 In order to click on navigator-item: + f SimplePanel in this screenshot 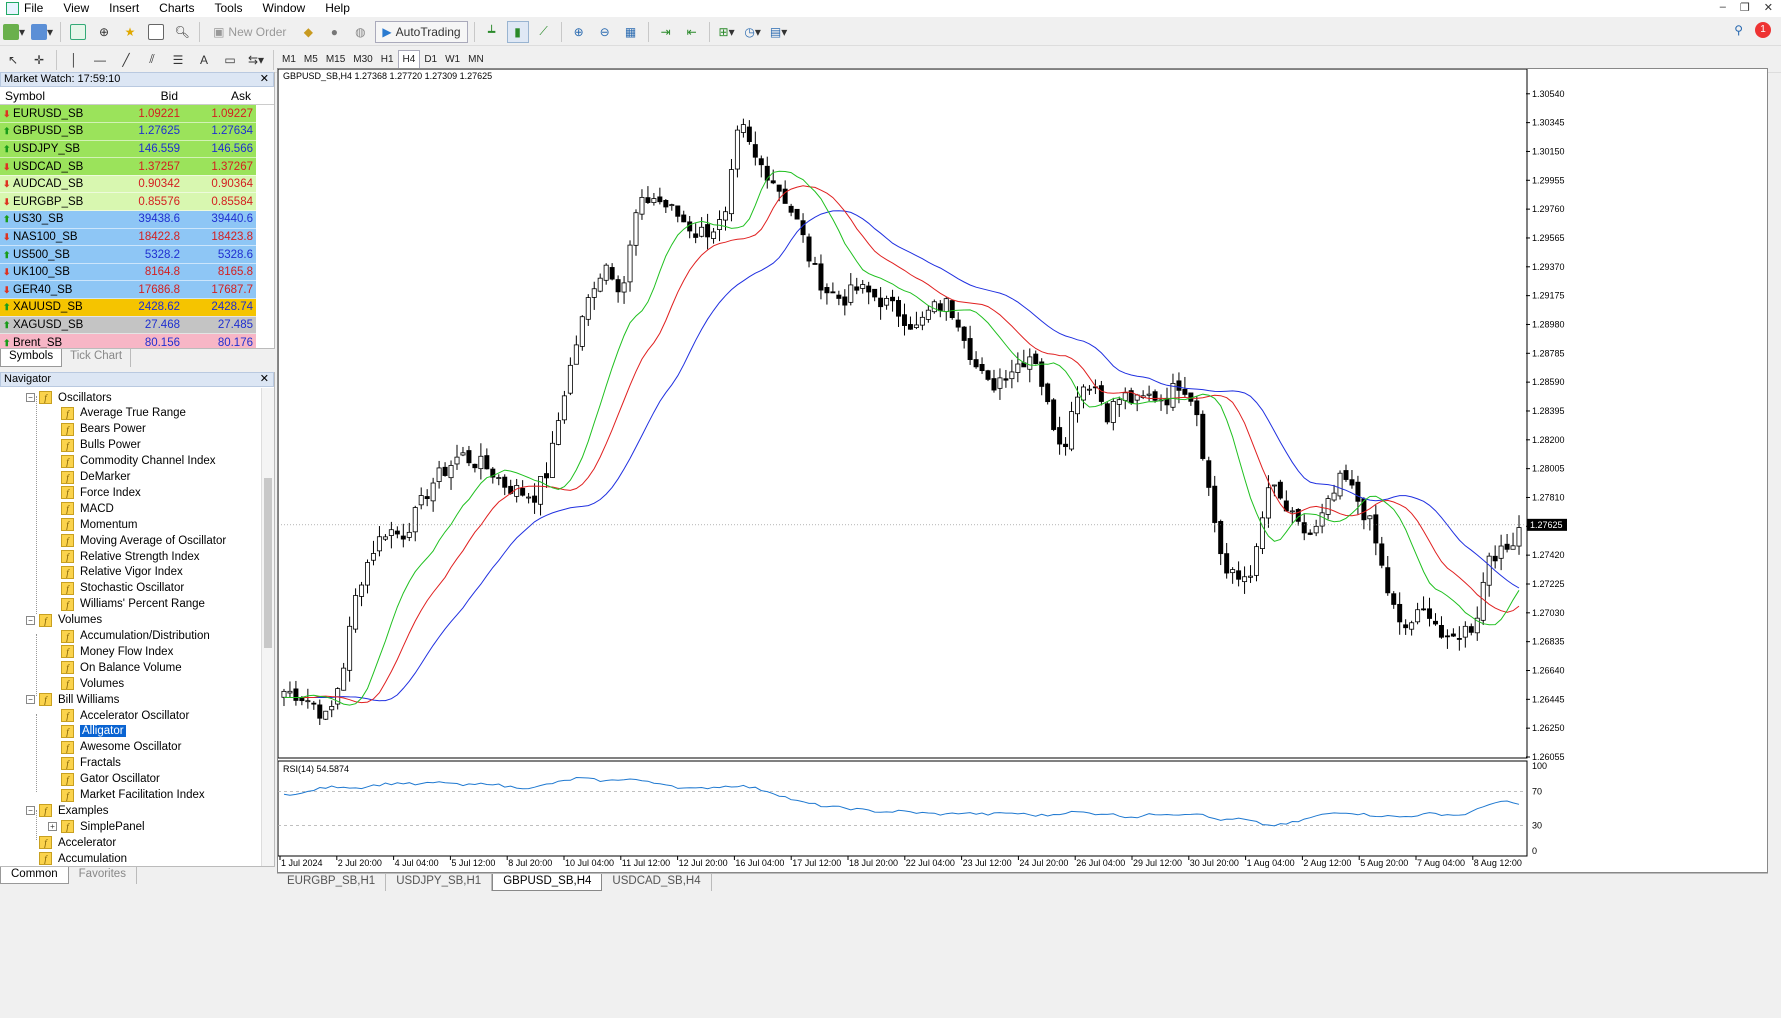, I will do `click(96, 826)`.